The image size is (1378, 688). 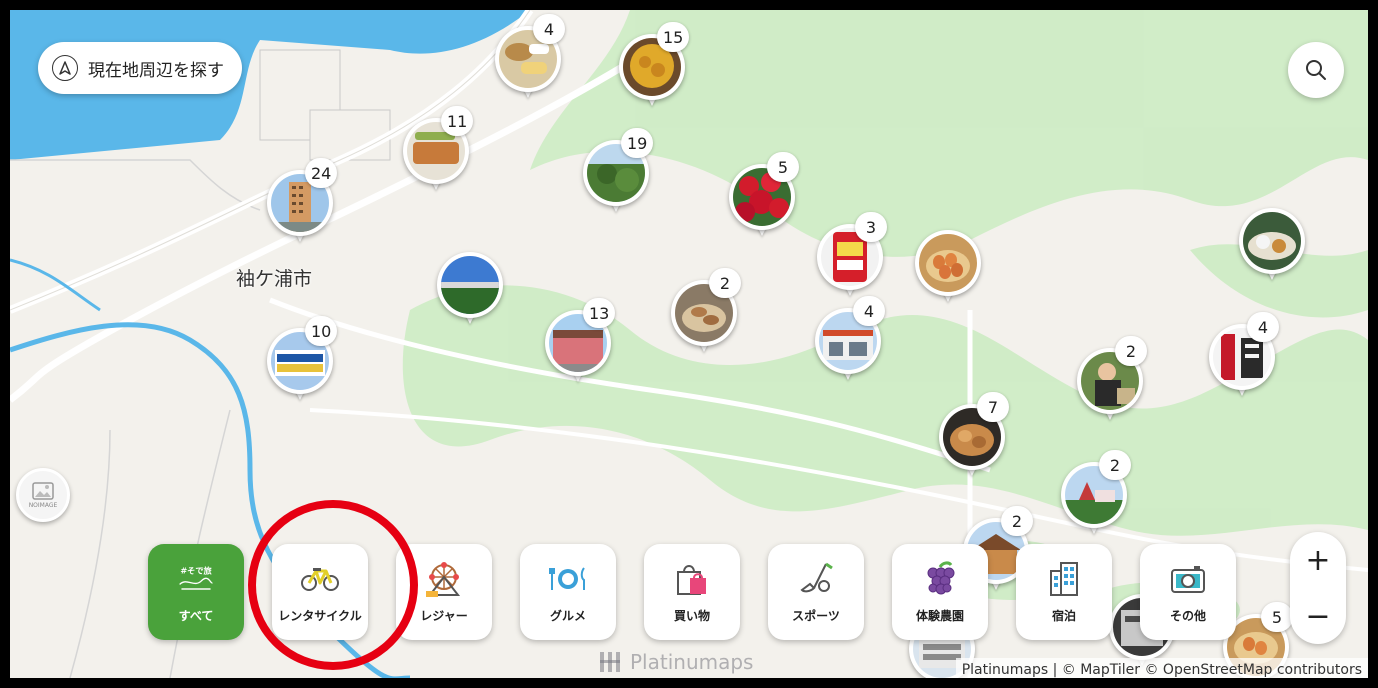 I want to click on search-button, so click(x=1316, y=70).